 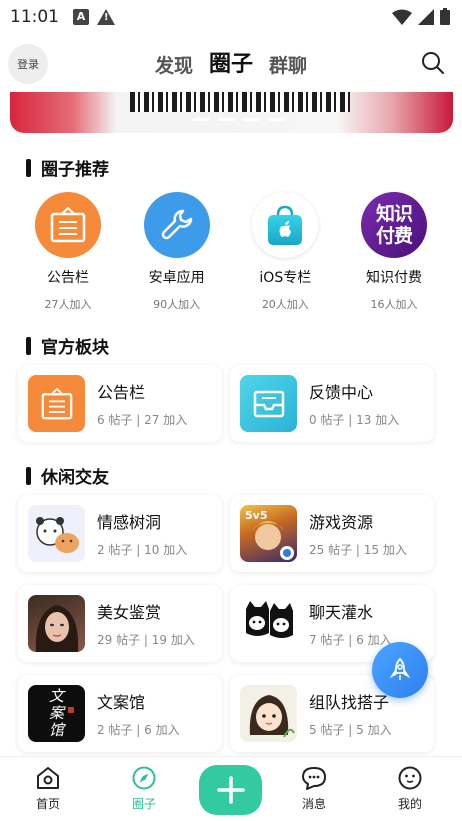 What do you see at coordinates (394, 304) in the screenshot?
I see `rec-count: 16人加入` at bounding box center [394, 304].